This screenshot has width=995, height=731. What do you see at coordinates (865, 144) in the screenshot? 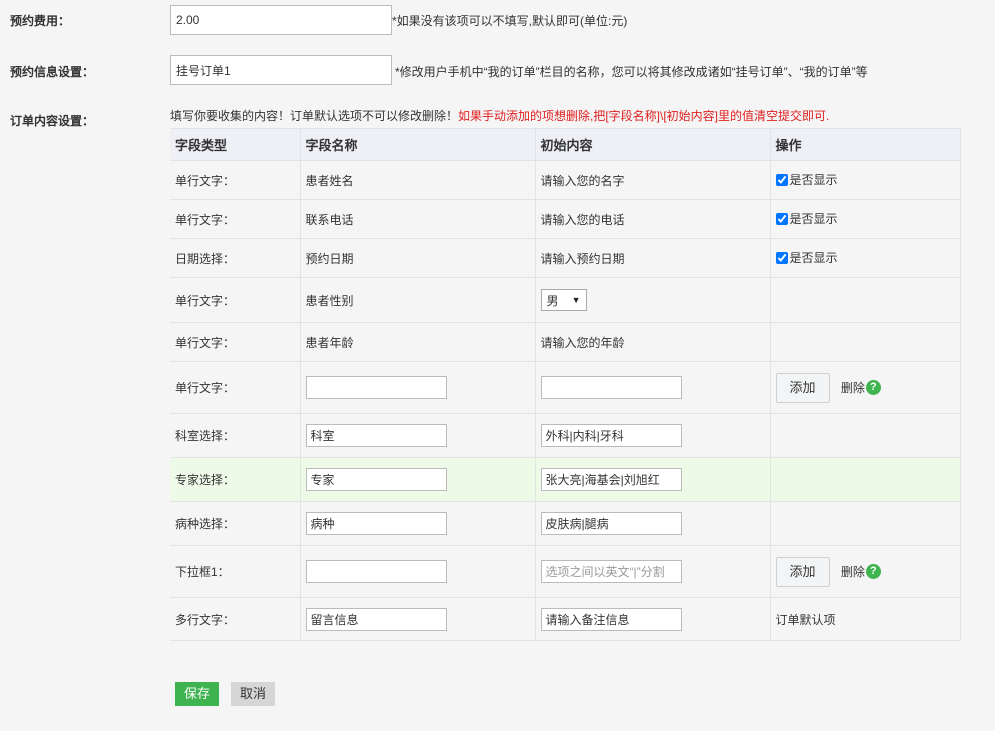
I see `header-operation: 操作` at bounding box center [865, 144].